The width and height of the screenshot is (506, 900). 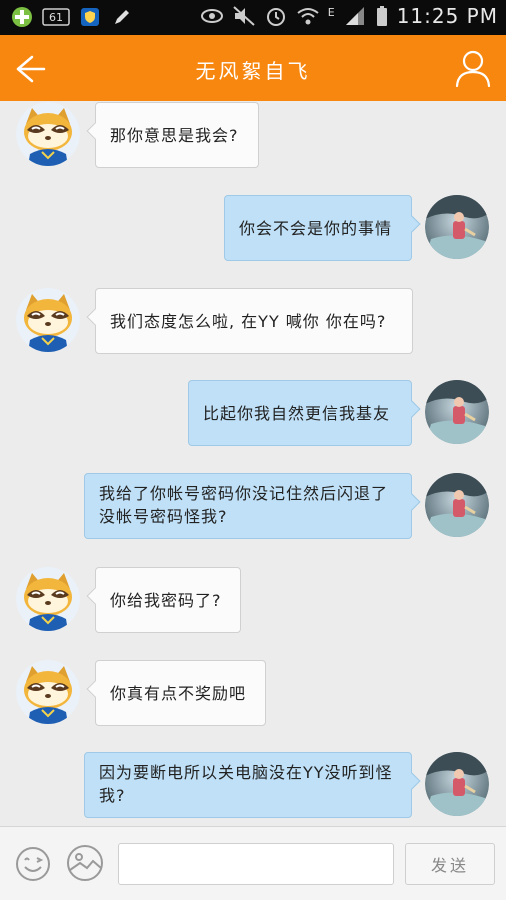 I want to click on emoji-button, so click(x=33, y=864).